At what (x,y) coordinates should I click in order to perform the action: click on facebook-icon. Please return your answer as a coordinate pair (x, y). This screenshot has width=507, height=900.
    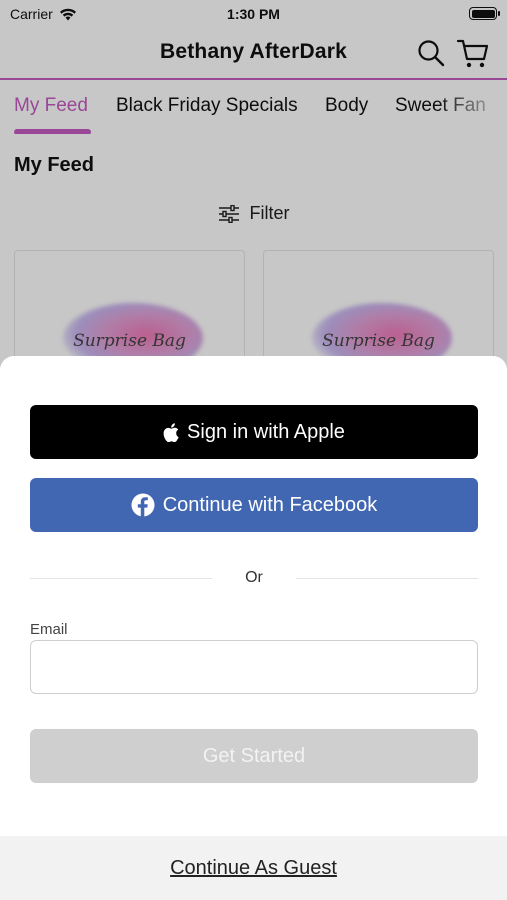
    Looking at the image, I should click on (143, 505).